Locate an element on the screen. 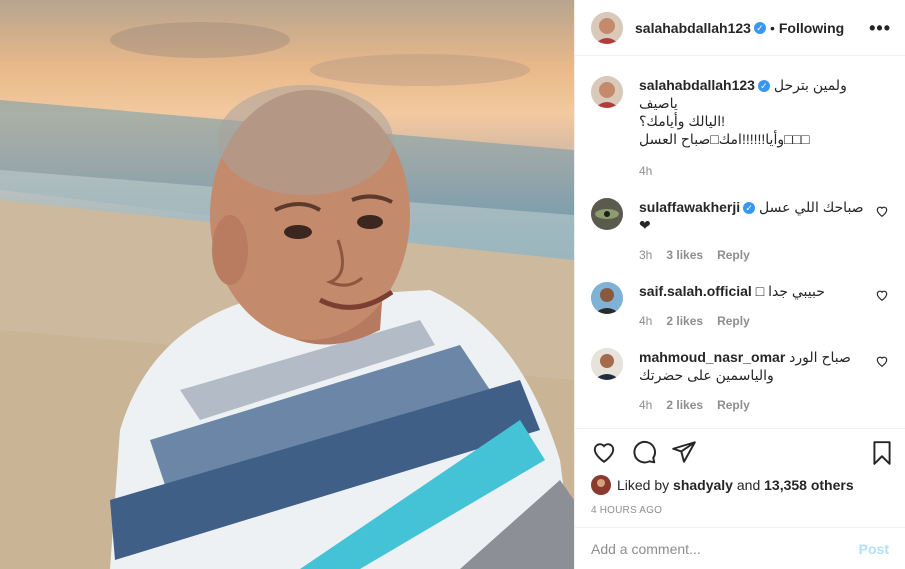 This screenshot has height=569, width=905. comment-text: حبيبي جدا □ is located at coordinates (790, 291).